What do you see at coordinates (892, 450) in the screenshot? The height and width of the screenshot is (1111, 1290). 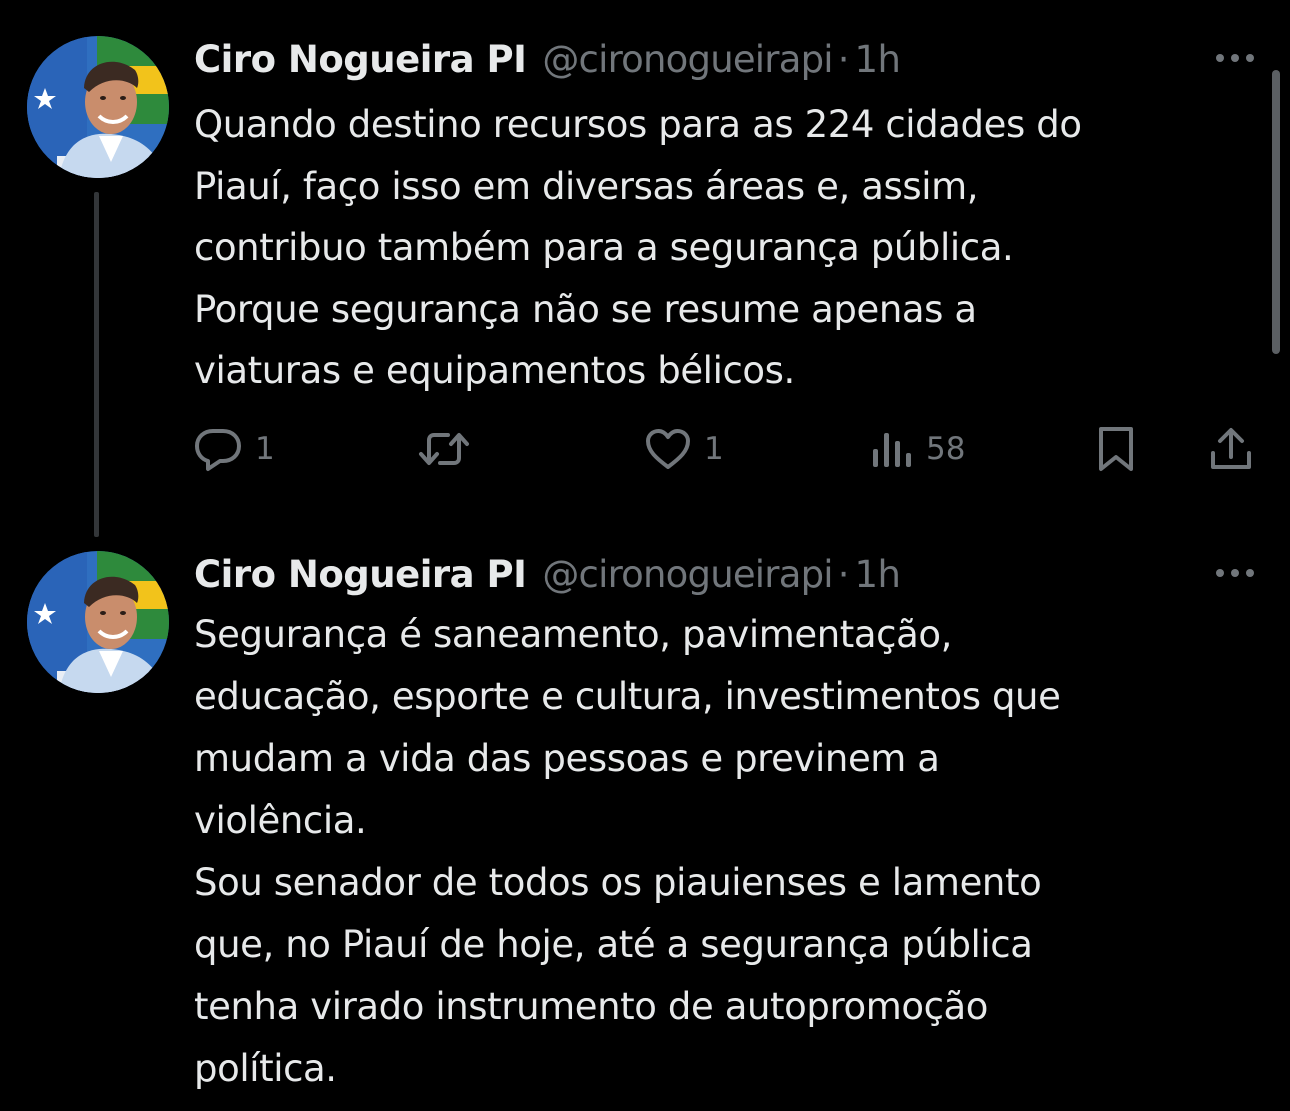 I see `analytics-bar-chart-icon` at bounding box center [892, 450].